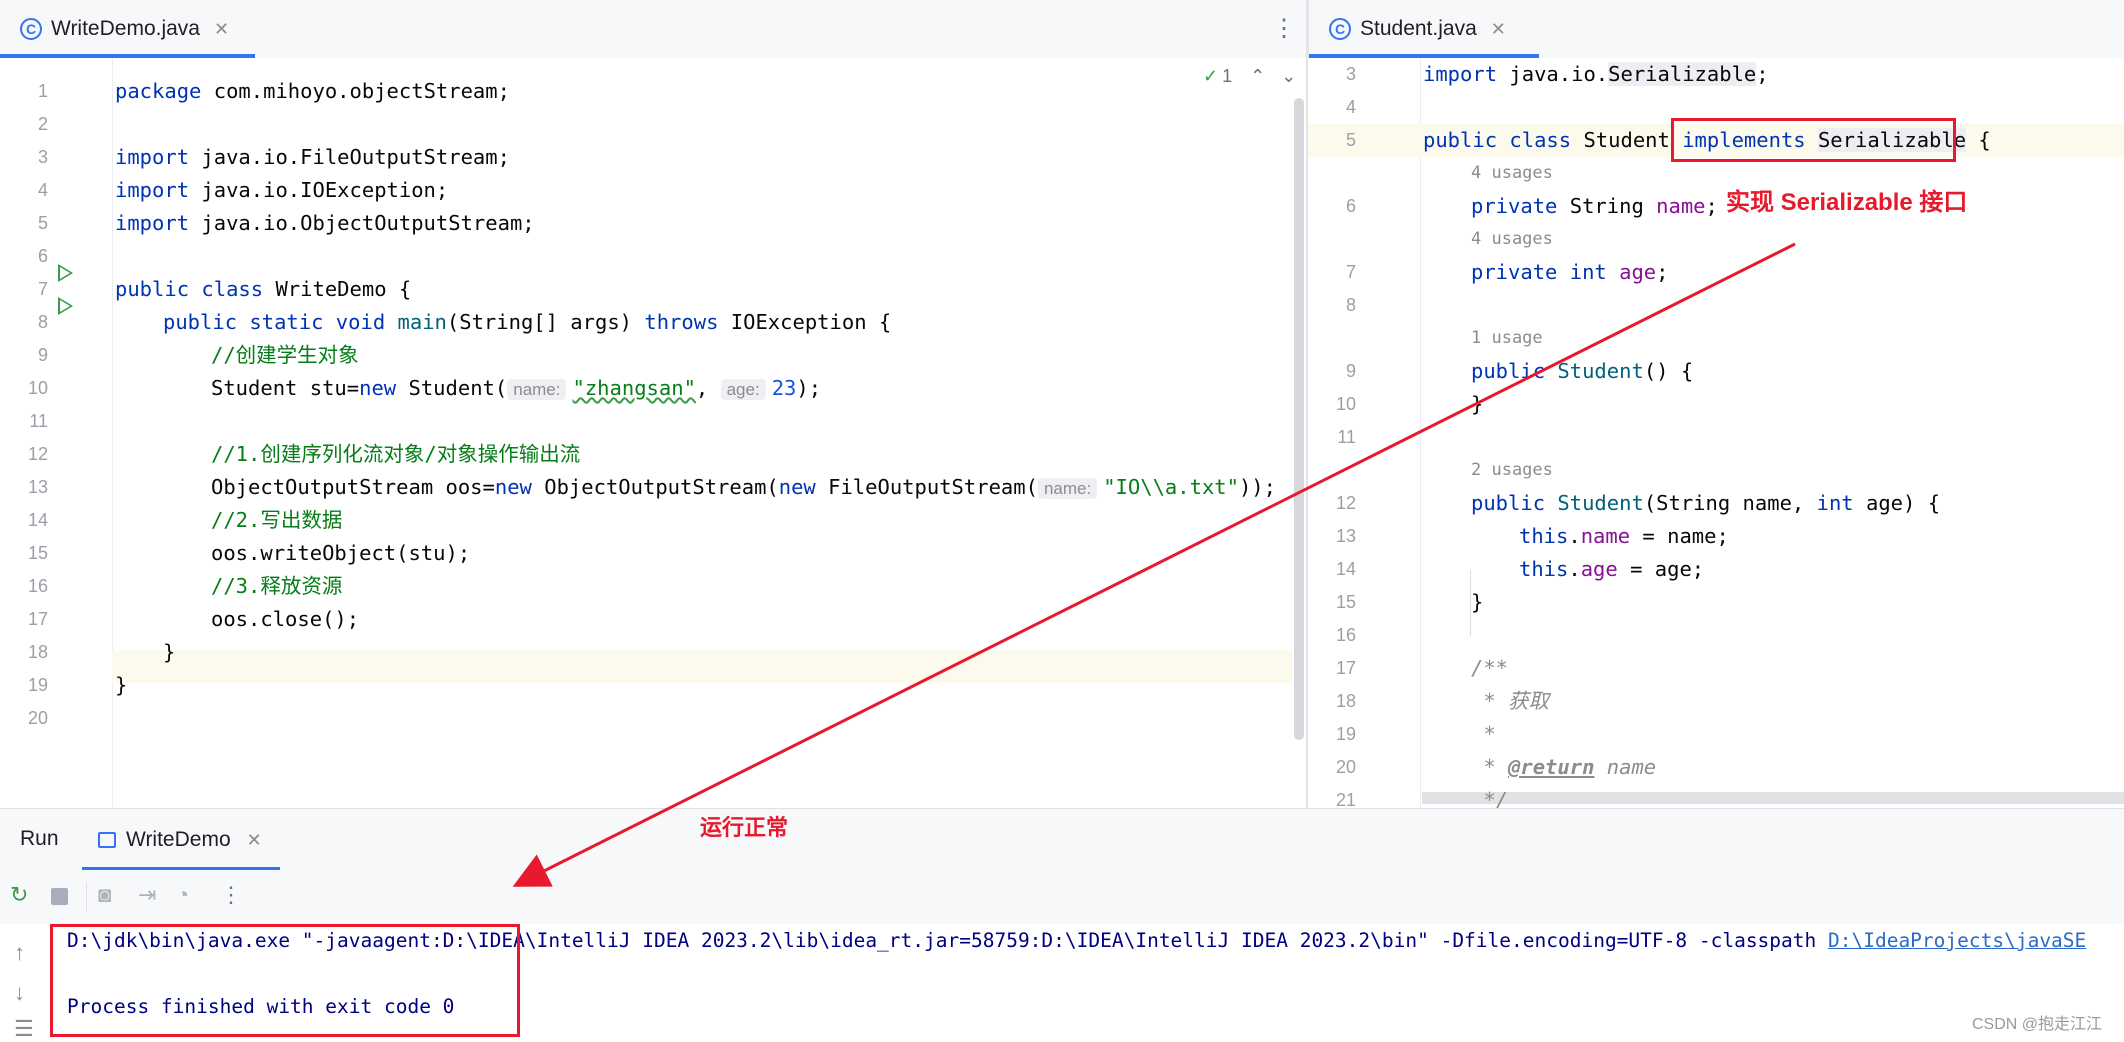  What do you see at coordinates (277, 586) in the screenshot?
I see `code-comment: //3.释放资源` at bounding box center [277, 586].